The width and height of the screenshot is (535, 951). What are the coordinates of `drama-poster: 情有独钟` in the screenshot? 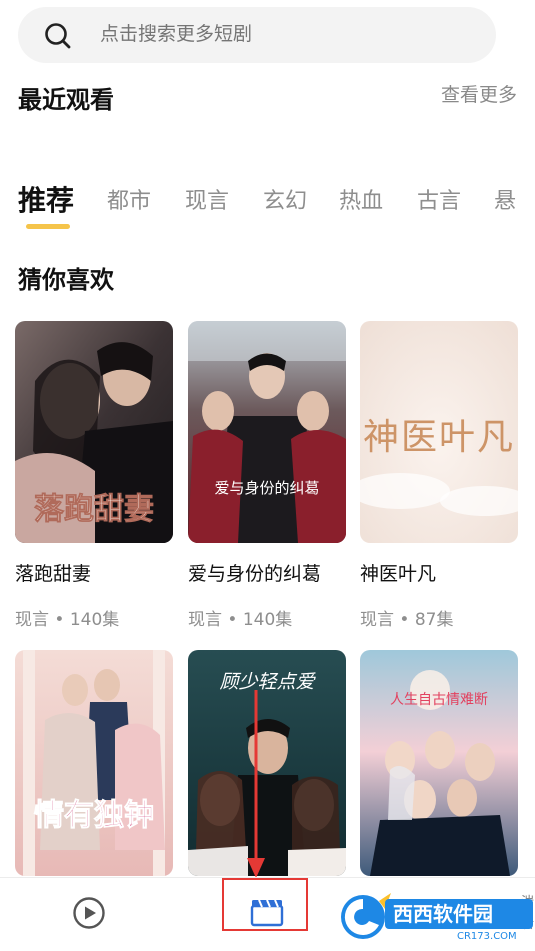 It's located at (94, 763).